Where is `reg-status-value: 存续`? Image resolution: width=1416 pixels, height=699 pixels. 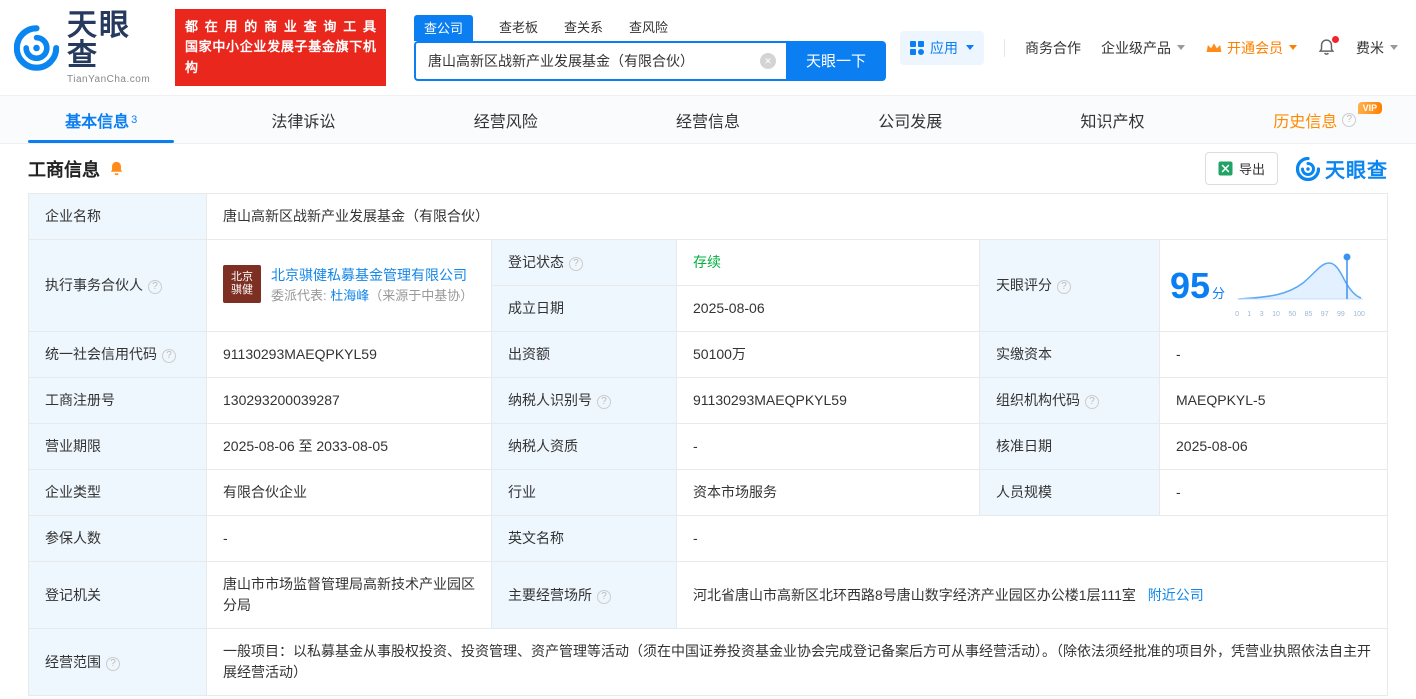
reg-status-value: 存续 is located at coordinates (828, 262).